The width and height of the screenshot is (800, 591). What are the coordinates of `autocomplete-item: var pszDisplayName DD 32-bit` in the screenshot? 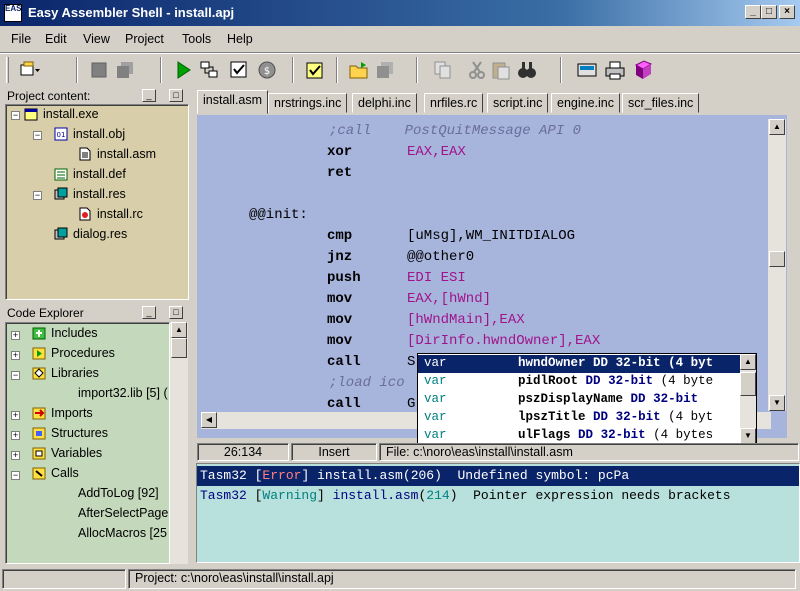 It's located at (579, 400).